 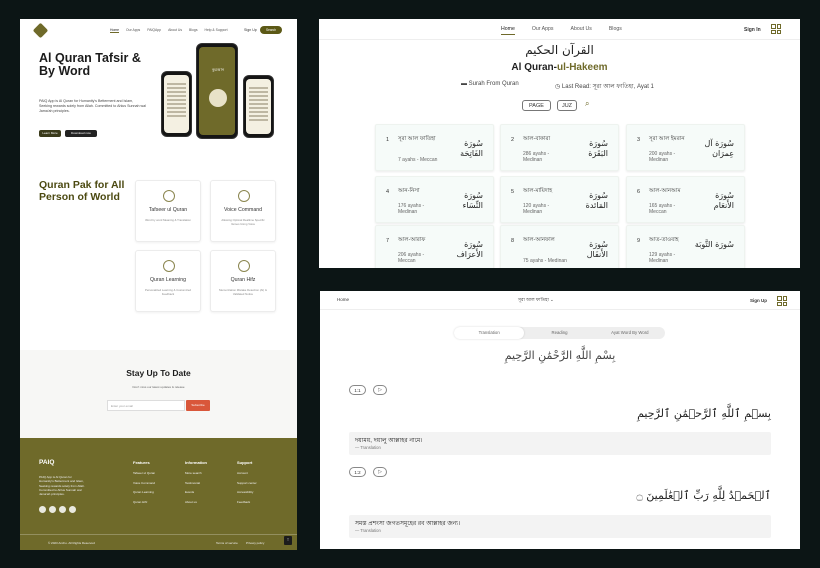 I want to click on surah-name: আল-মায়িদাহ, so click(x=538, y=191).